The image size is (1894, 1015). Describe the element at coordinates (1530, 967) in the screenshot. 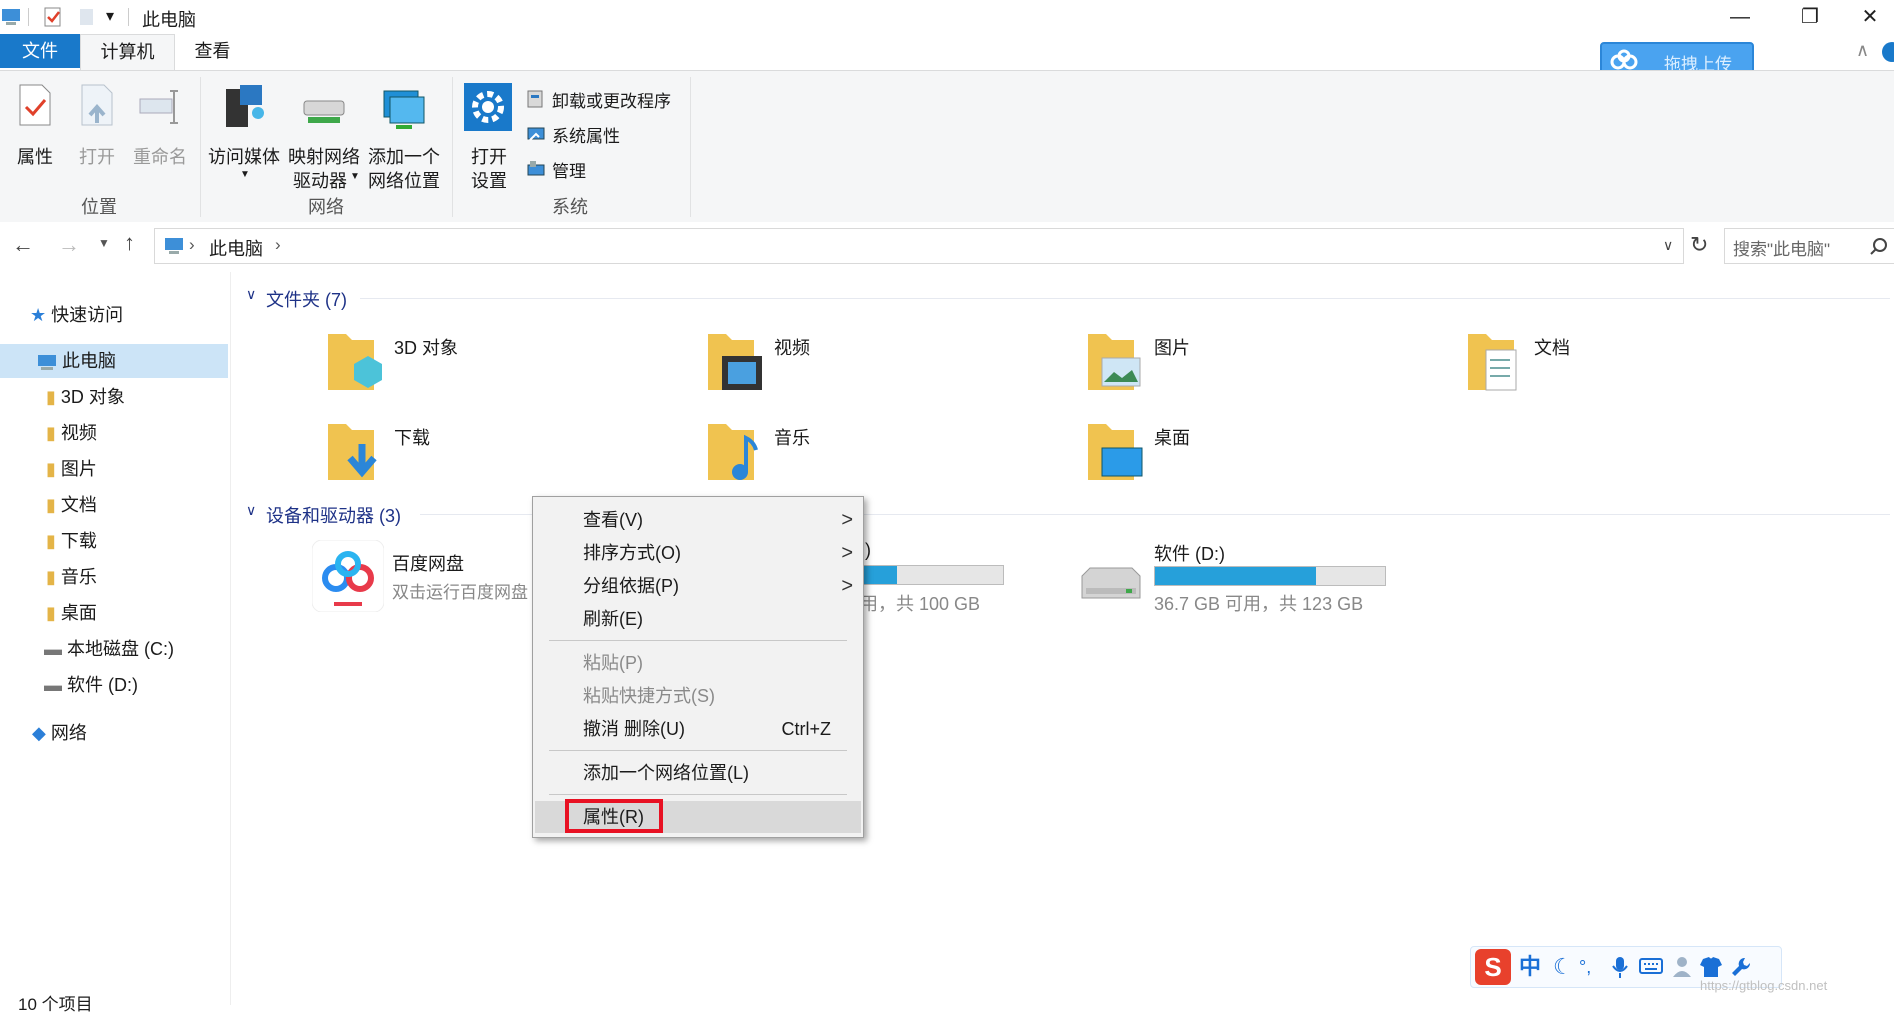

I see `ime-lang-toggle: 中` at that location.